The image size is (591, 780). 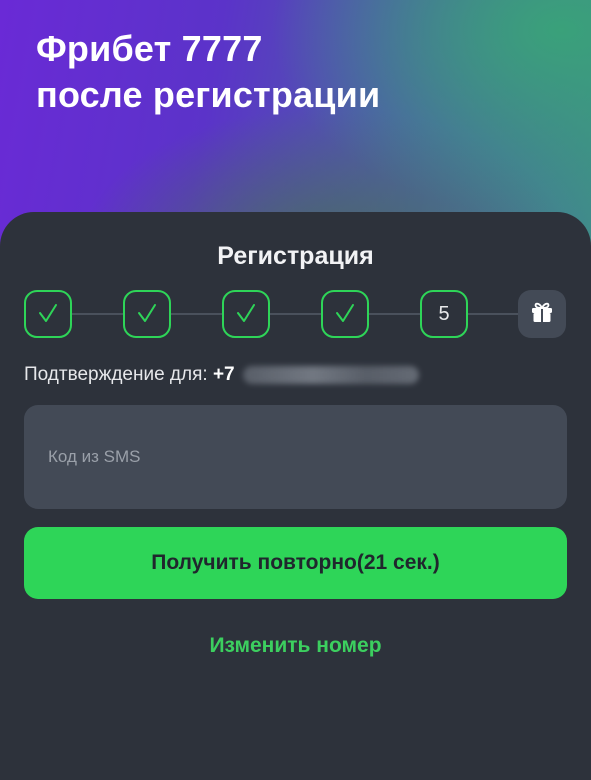 I want to click on promo-title: Фрибет 7777 после регистрации, so click(x=208, y=72).